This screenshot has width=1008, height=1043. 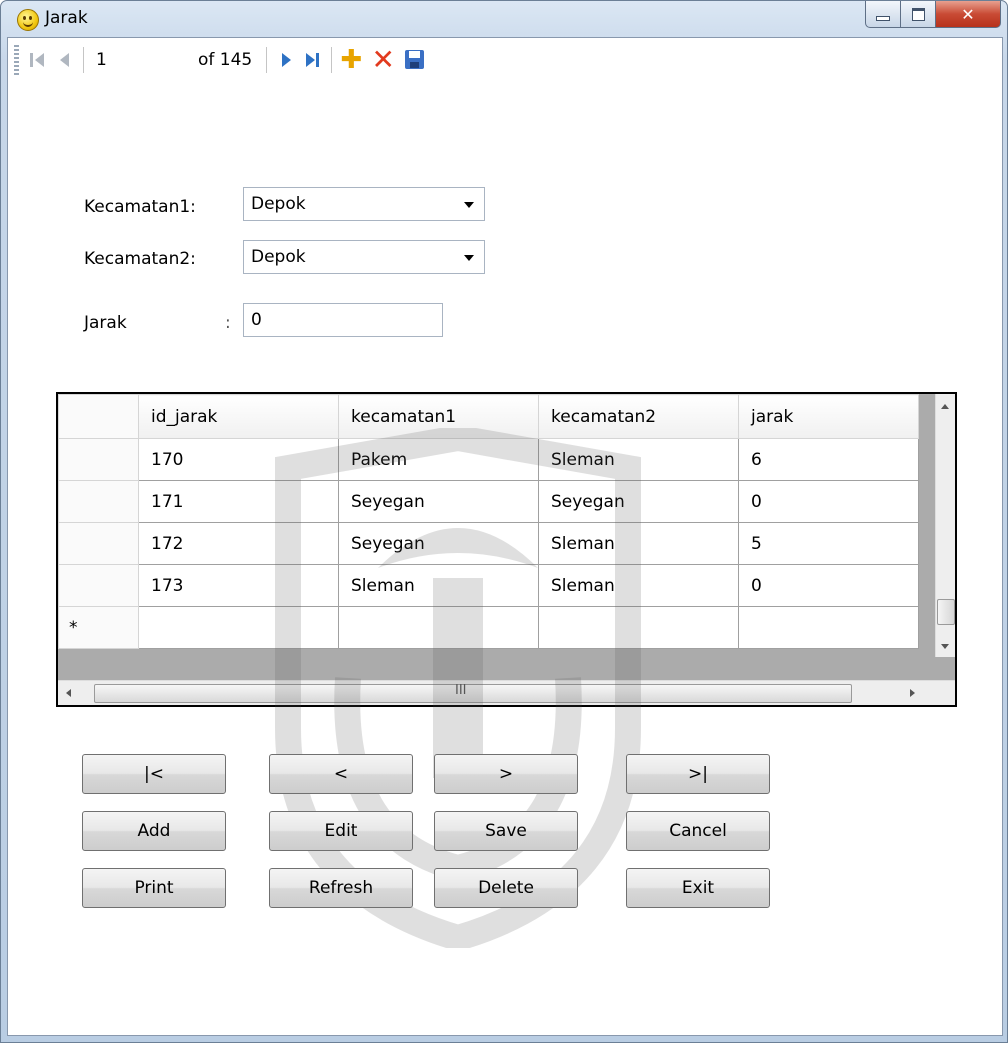 What do you see at coordinates (341, 774) in the screenshot?
I see `previous-record-button: <` at bounding box center [341, 774].